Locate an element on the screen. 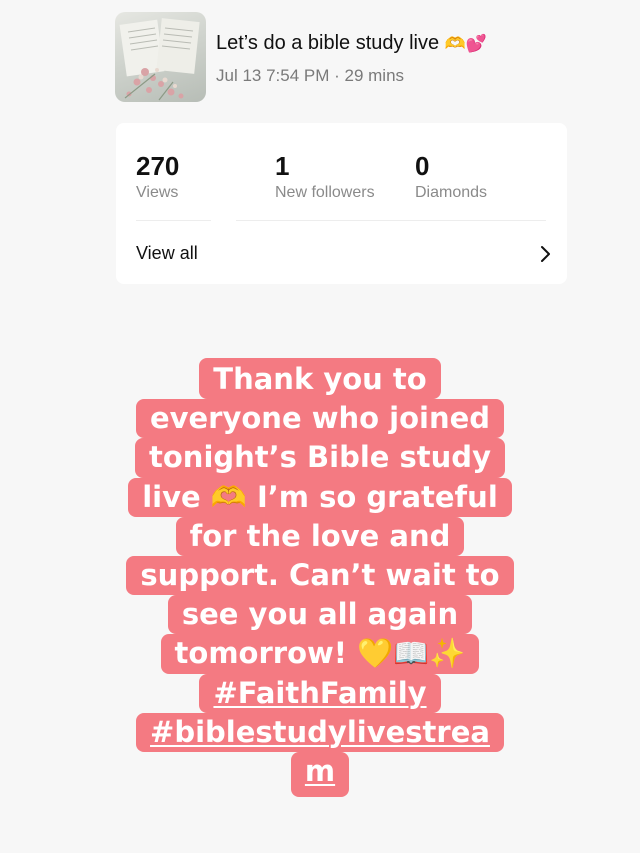 This screenshot has width=640, height=853. stat-views-label: Views is located at coordinates (157, 192).